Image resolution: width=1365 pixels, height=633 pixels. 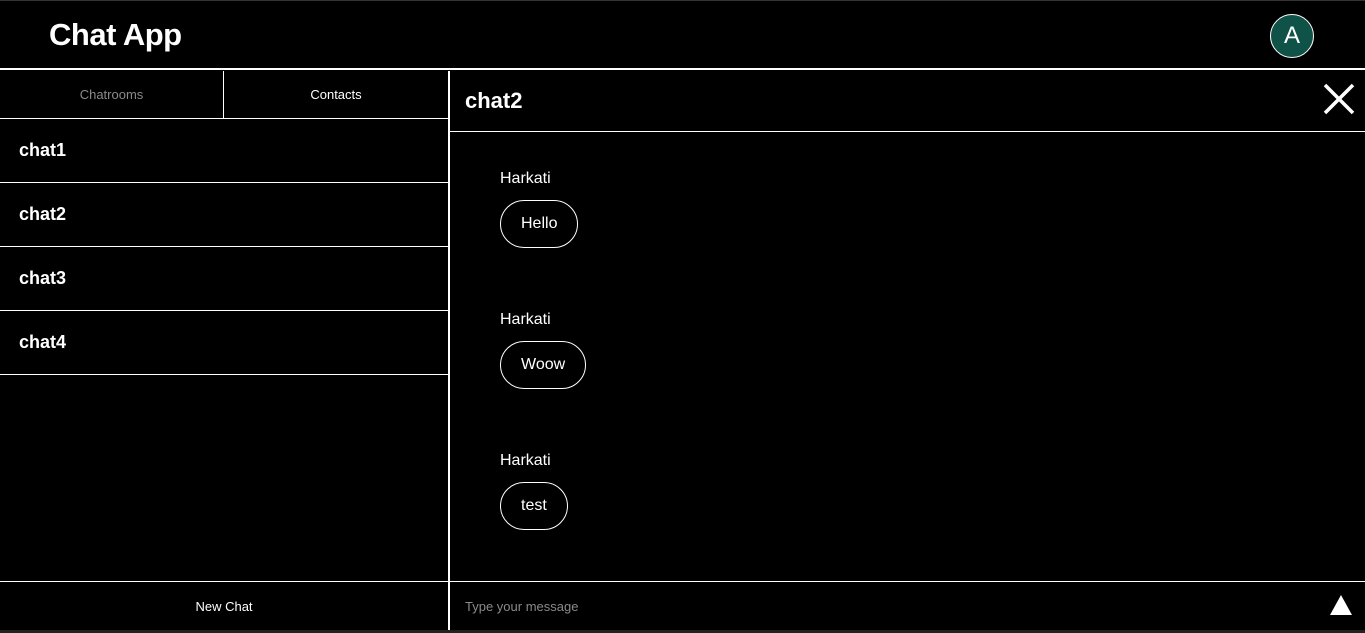 I want to click on new-chat-button: New Chat, so click(x=224, y=605).